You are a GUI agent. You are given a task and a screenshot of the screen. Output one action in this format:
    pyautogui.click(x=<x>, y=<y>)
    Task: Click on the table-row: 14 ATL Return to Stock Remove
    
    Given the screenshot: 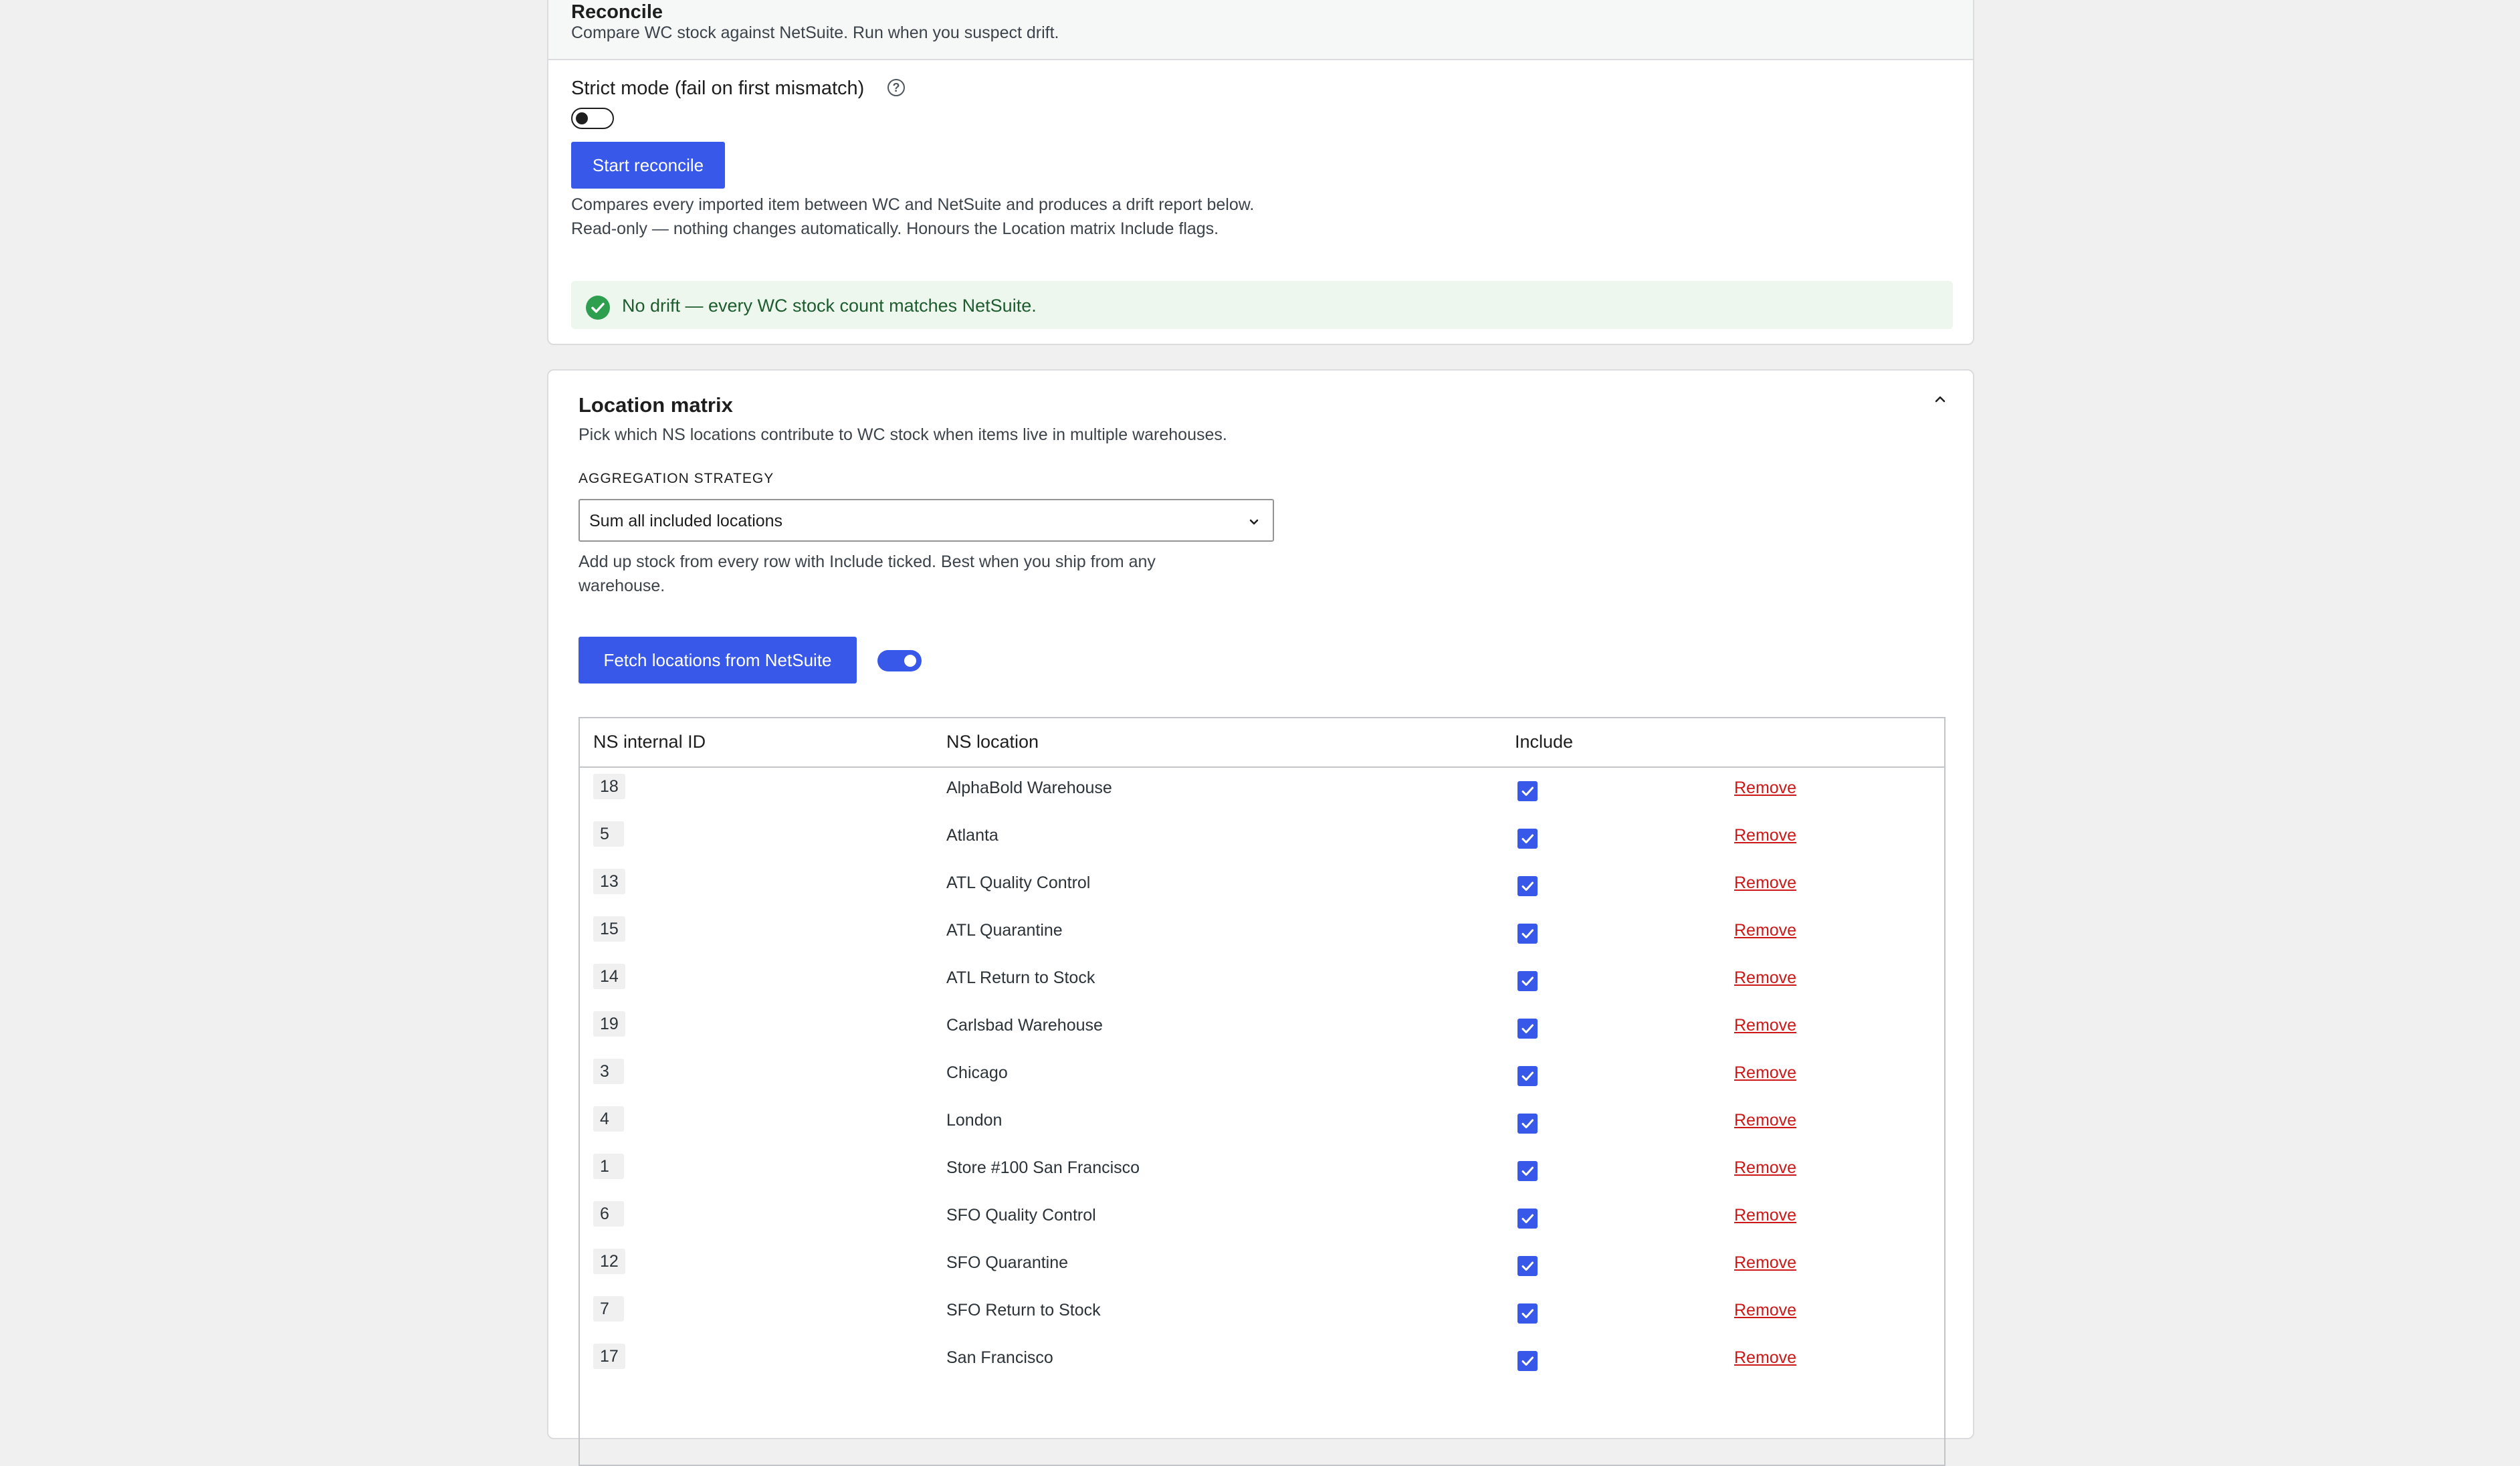 What is the action you would take?
    pyautogui.click(x=1262, y=980)
    